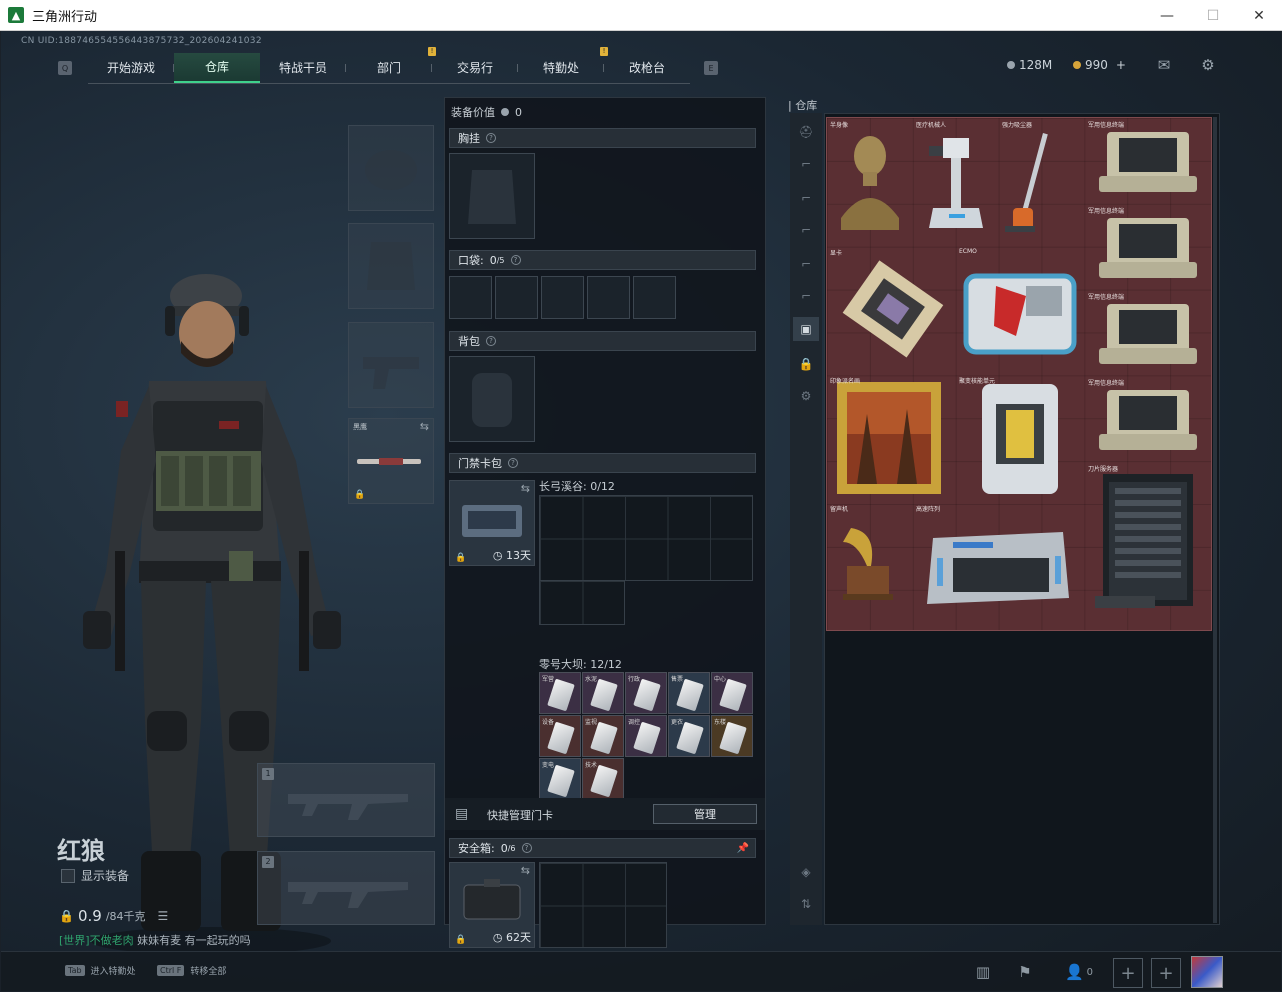 The height and width of the screenshot is (992, 1282). Describe the element at coordinates (806, 396) in the screenshot. I see `gear-filter-icon: ⚙` at that location.